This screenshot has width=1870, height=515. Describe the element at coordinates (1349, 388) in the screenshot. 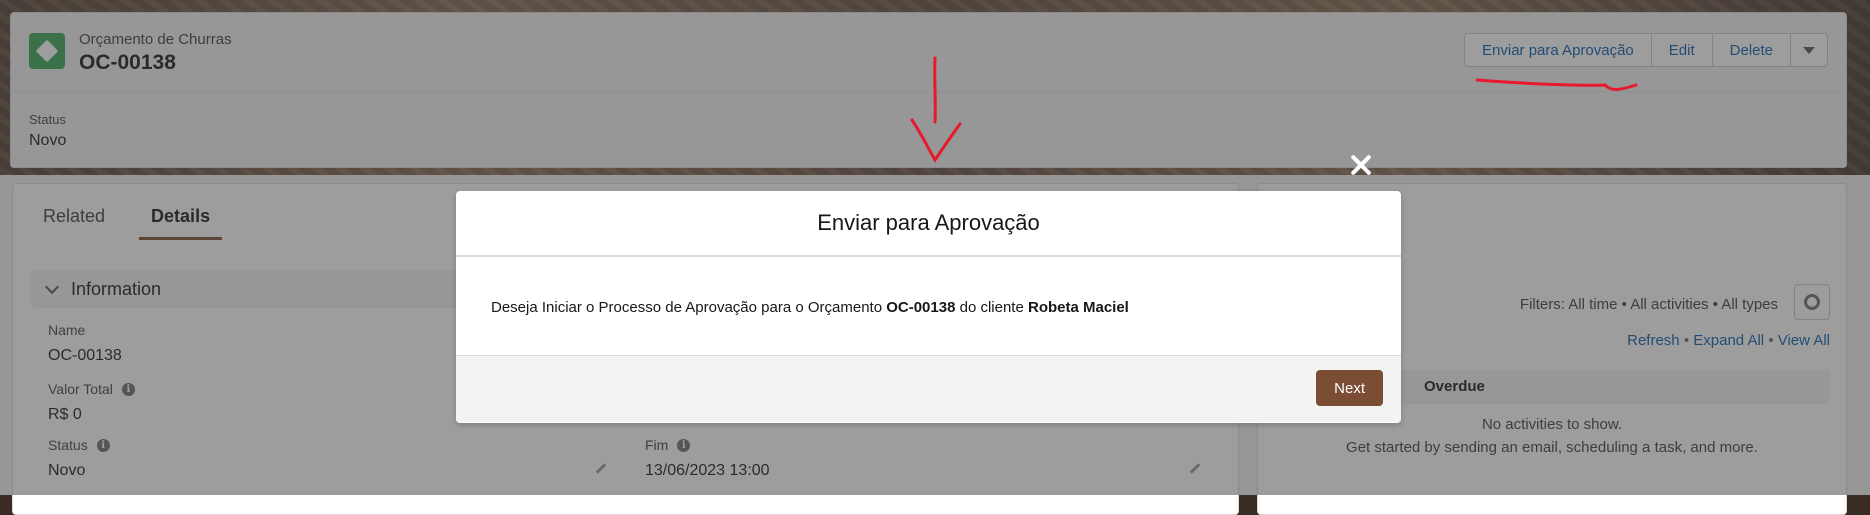

I see `next-button: Next` at that location.